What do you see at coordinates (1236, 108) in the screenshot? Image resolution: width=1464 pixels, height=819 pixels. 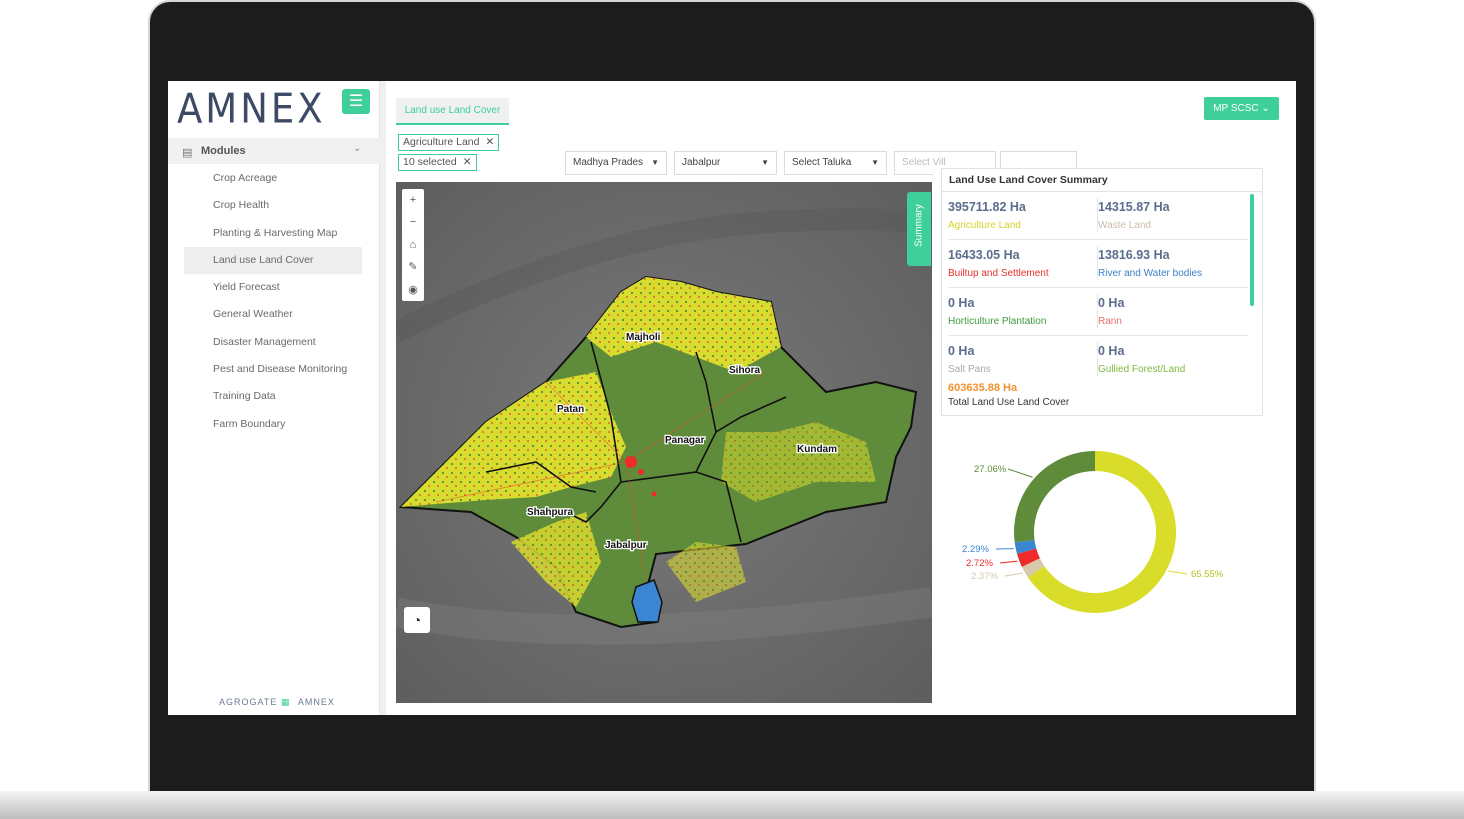 I see `org-label: MP SCSC` at bounding box center [1236, 108].